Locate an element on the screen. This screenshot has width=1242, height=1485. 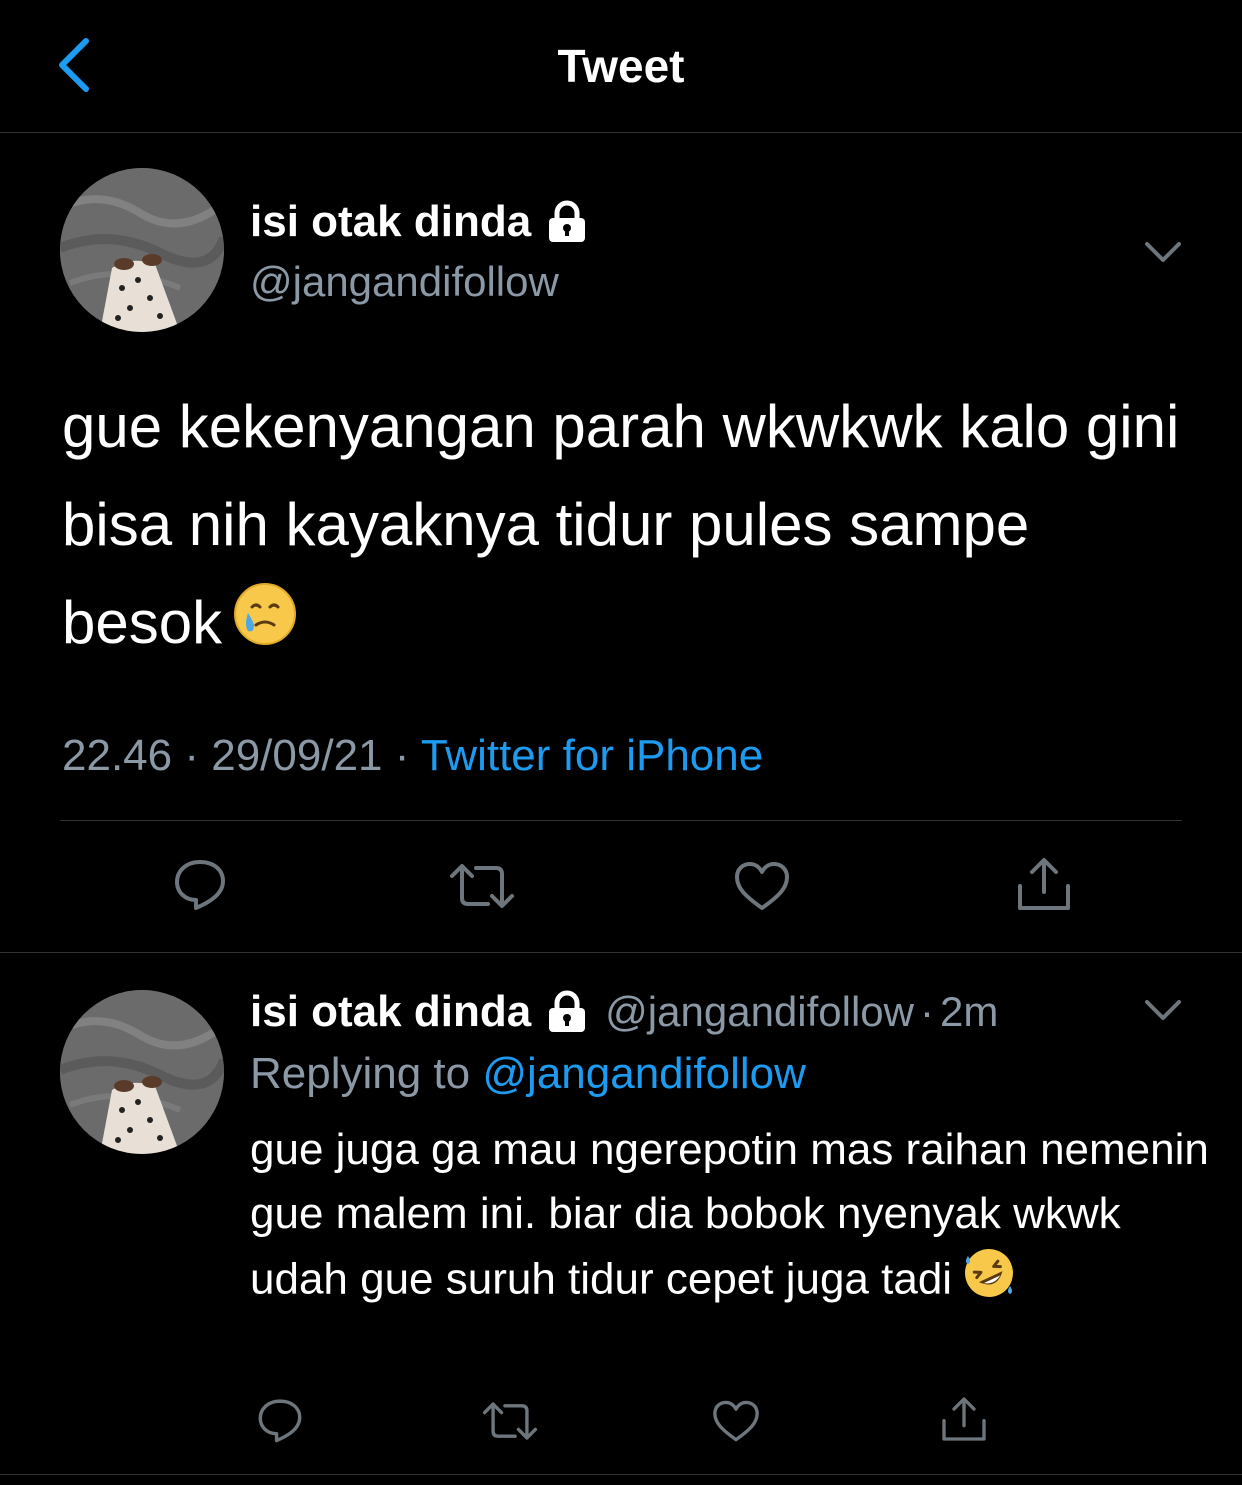
tweet-time: 22.46 is located at coordinates (117, 755).